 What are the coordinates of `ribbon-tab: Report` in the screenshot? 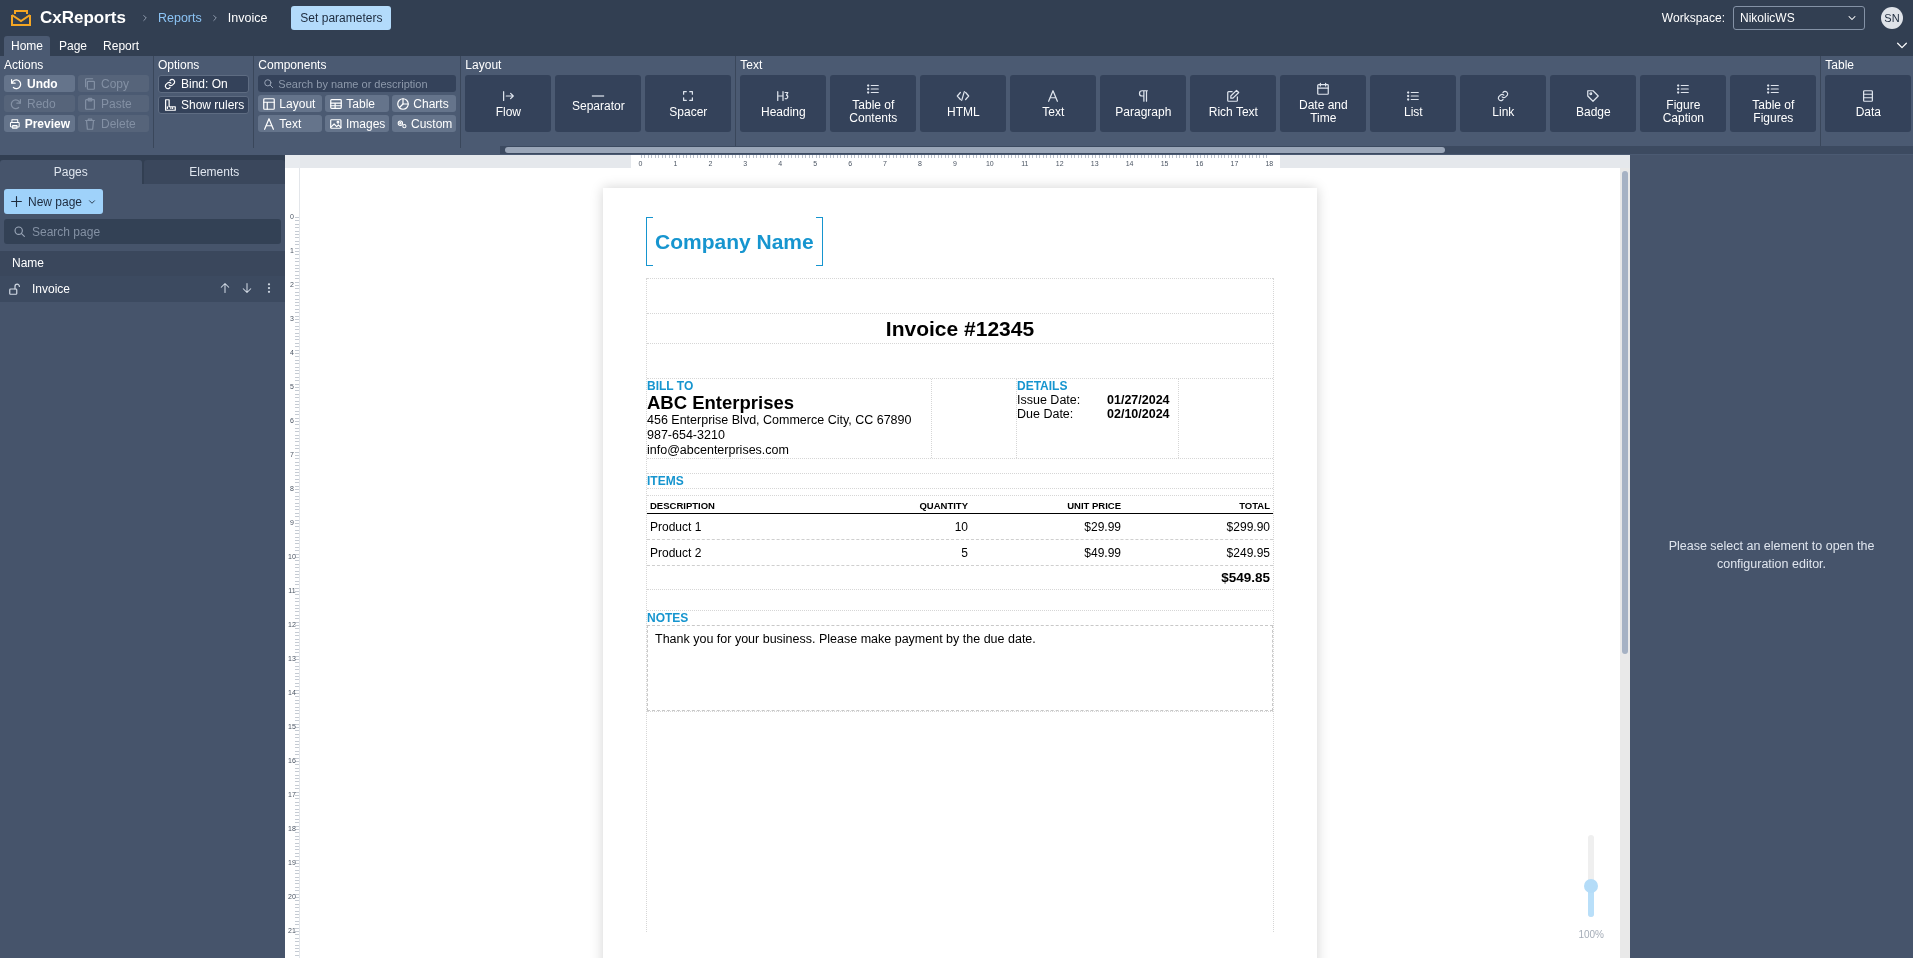 It's located at (121, 46).